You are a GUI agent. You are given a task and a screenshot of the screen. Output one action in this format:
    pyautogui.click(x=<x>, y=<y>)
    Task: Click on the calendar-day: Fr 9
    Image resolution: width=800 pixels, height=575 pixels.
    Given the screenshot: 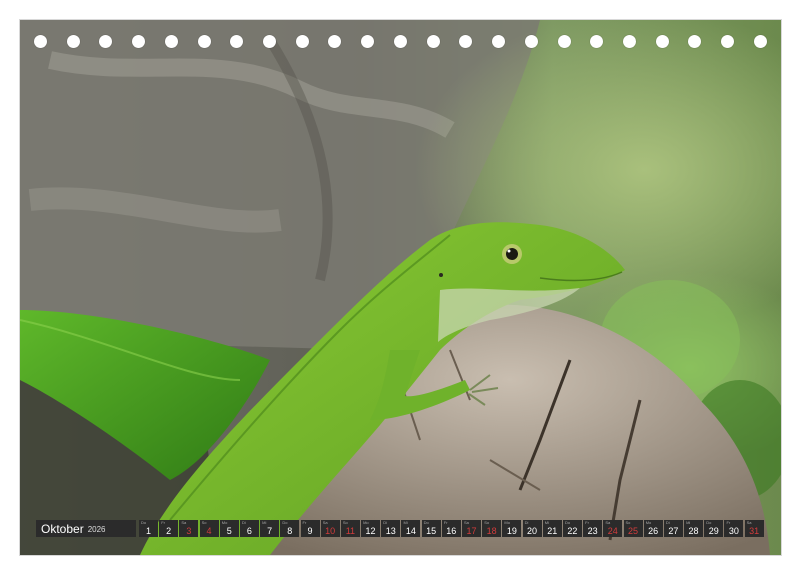 What is the action you would take?
    pyautogui.click(x=310, y=528)
    